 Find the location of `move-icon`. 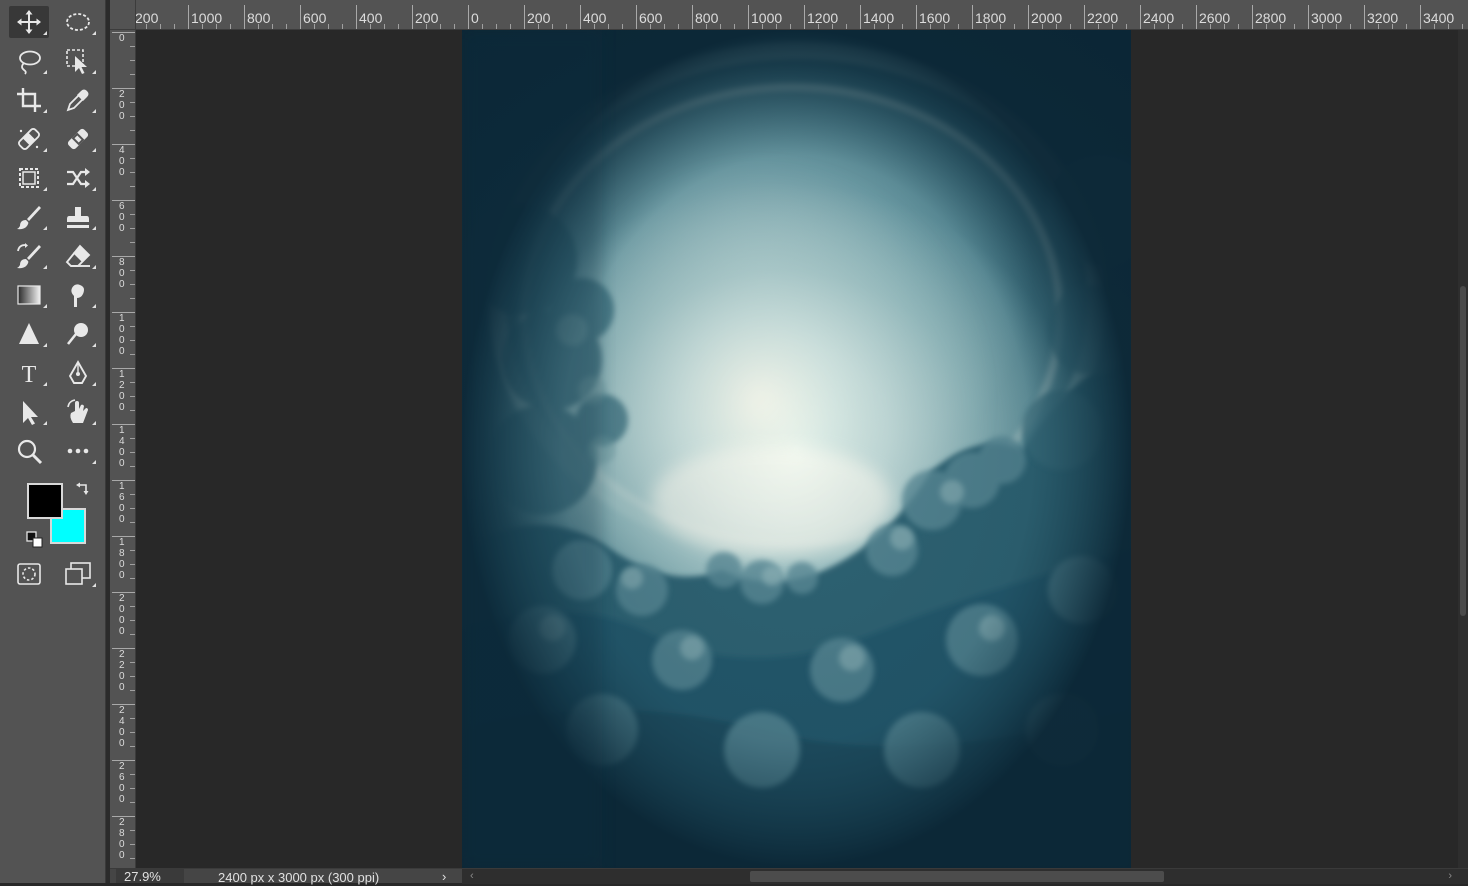

move-icon is located at coordinates (29, 22).